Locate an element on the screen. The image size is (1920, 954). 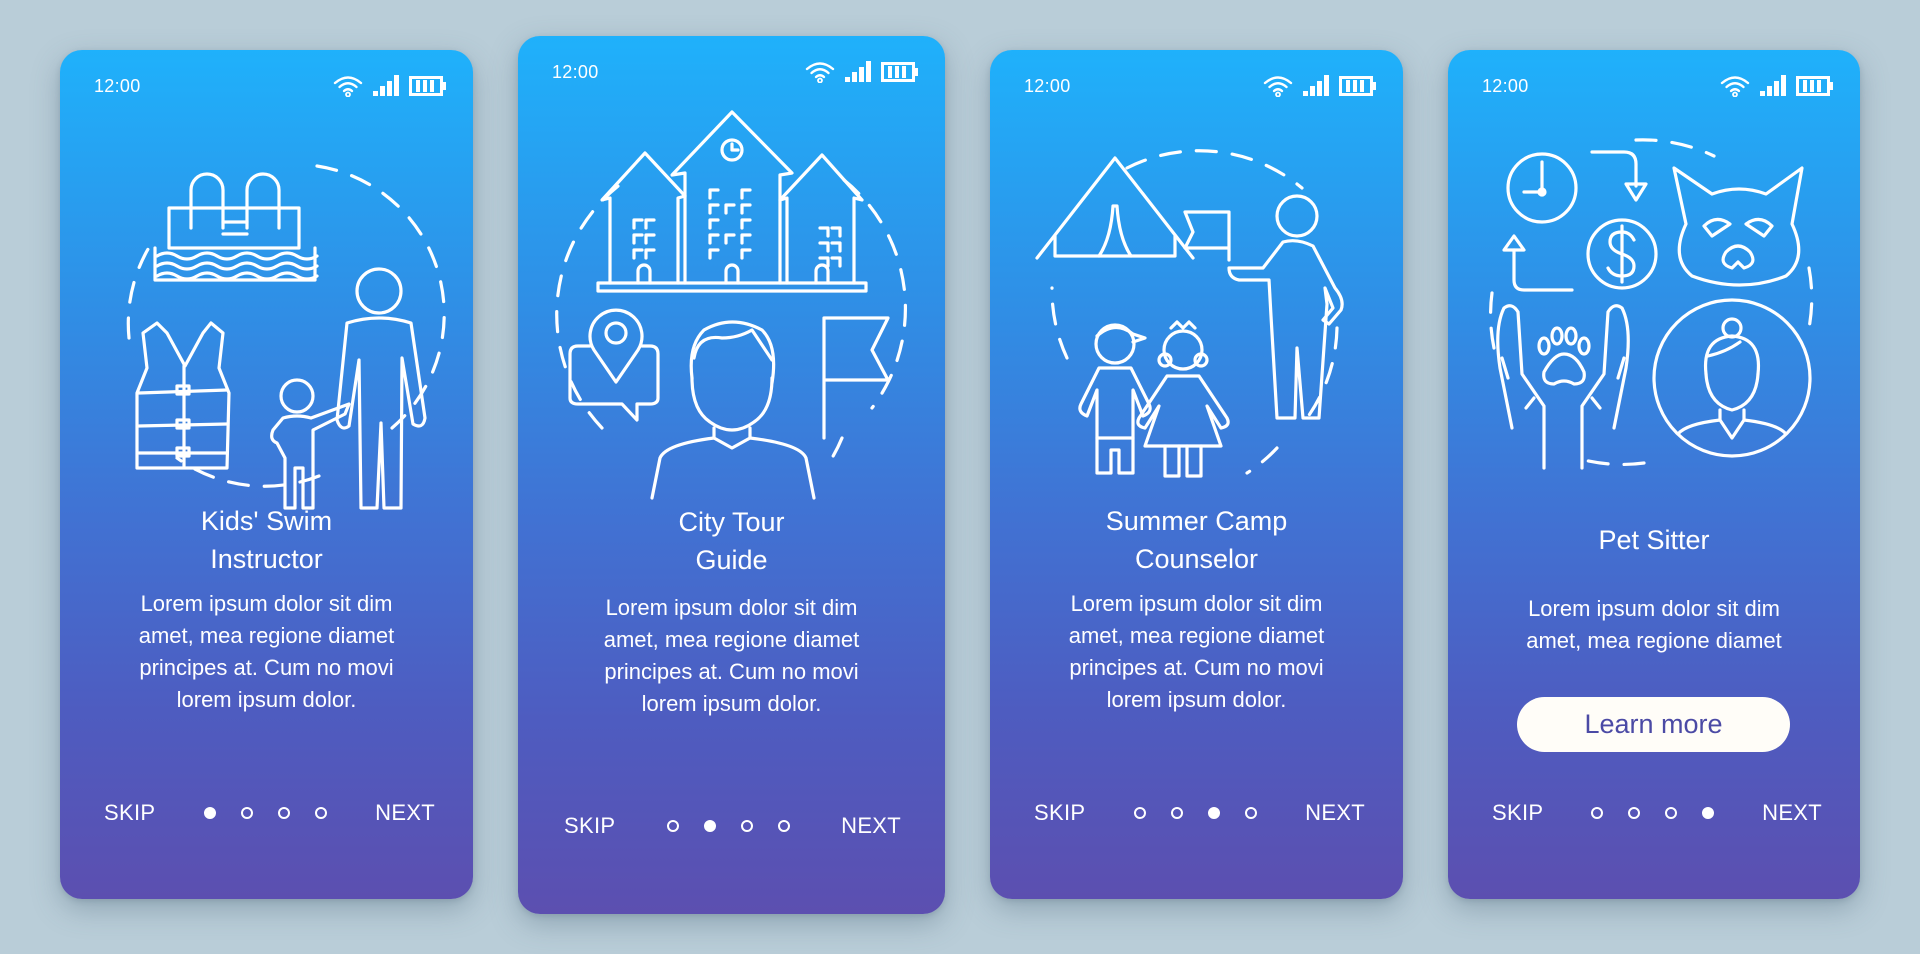
summer-camp-illustration is located at coordinates (1196, 328).